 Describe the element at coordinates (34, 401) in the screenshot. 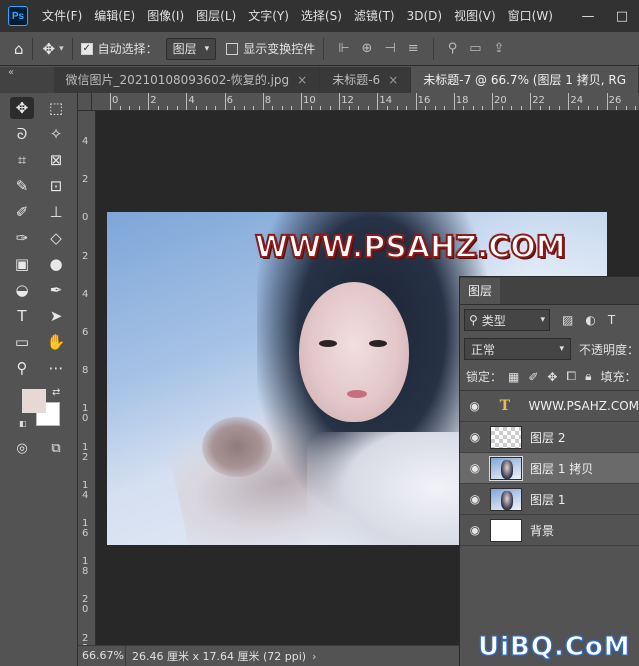

I see `foreground-color-swatch` at that location.